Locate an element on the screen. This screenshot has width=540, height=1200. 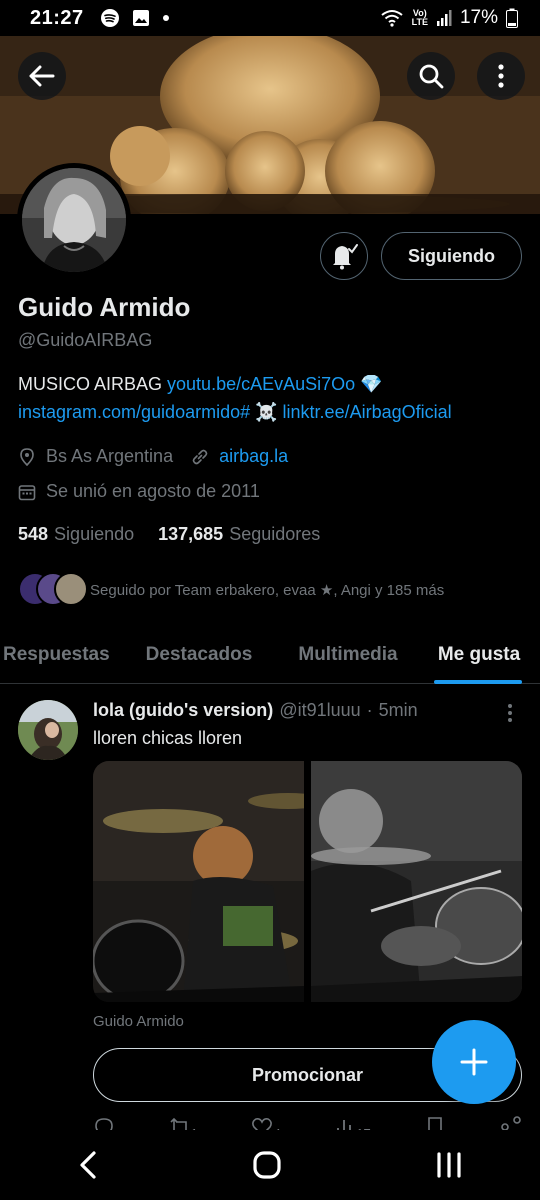
system-nav-bar is located at coordinates (270, 1165).